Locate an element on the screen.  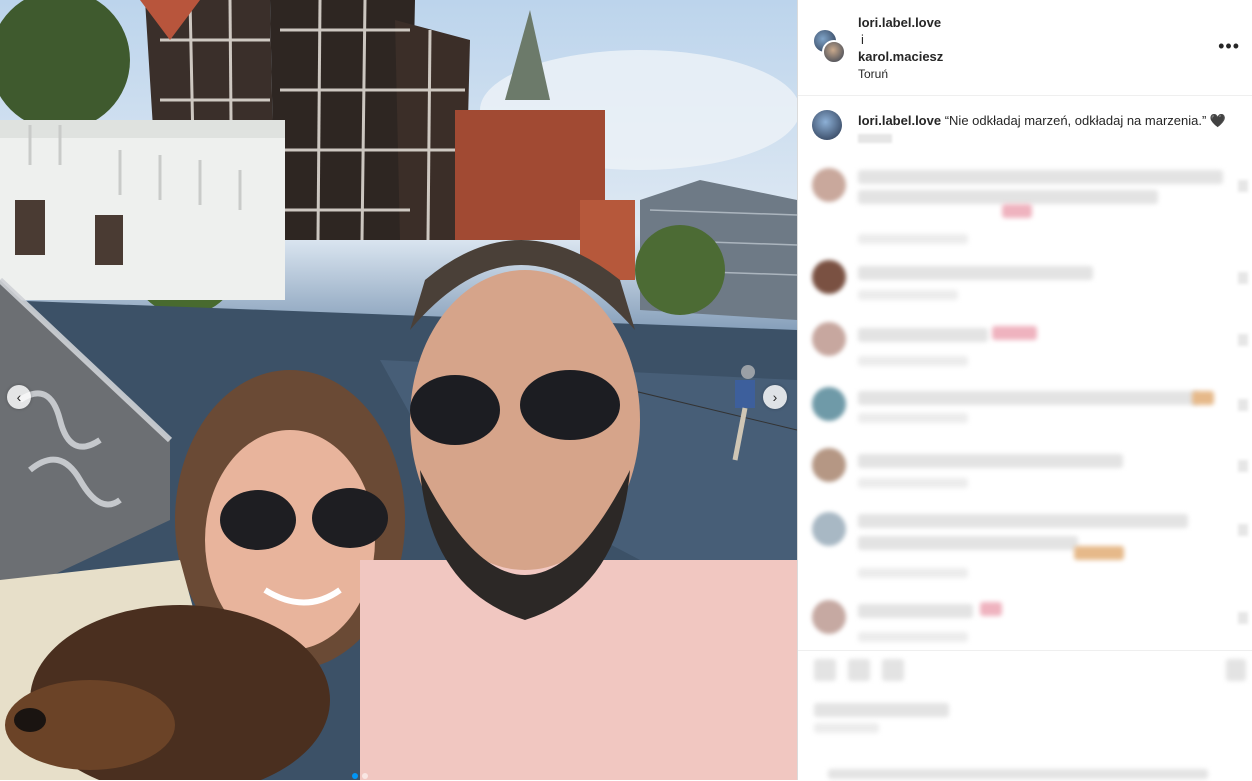
black-heart-emoji: 🖤 is located at coordinates (1218, 120).